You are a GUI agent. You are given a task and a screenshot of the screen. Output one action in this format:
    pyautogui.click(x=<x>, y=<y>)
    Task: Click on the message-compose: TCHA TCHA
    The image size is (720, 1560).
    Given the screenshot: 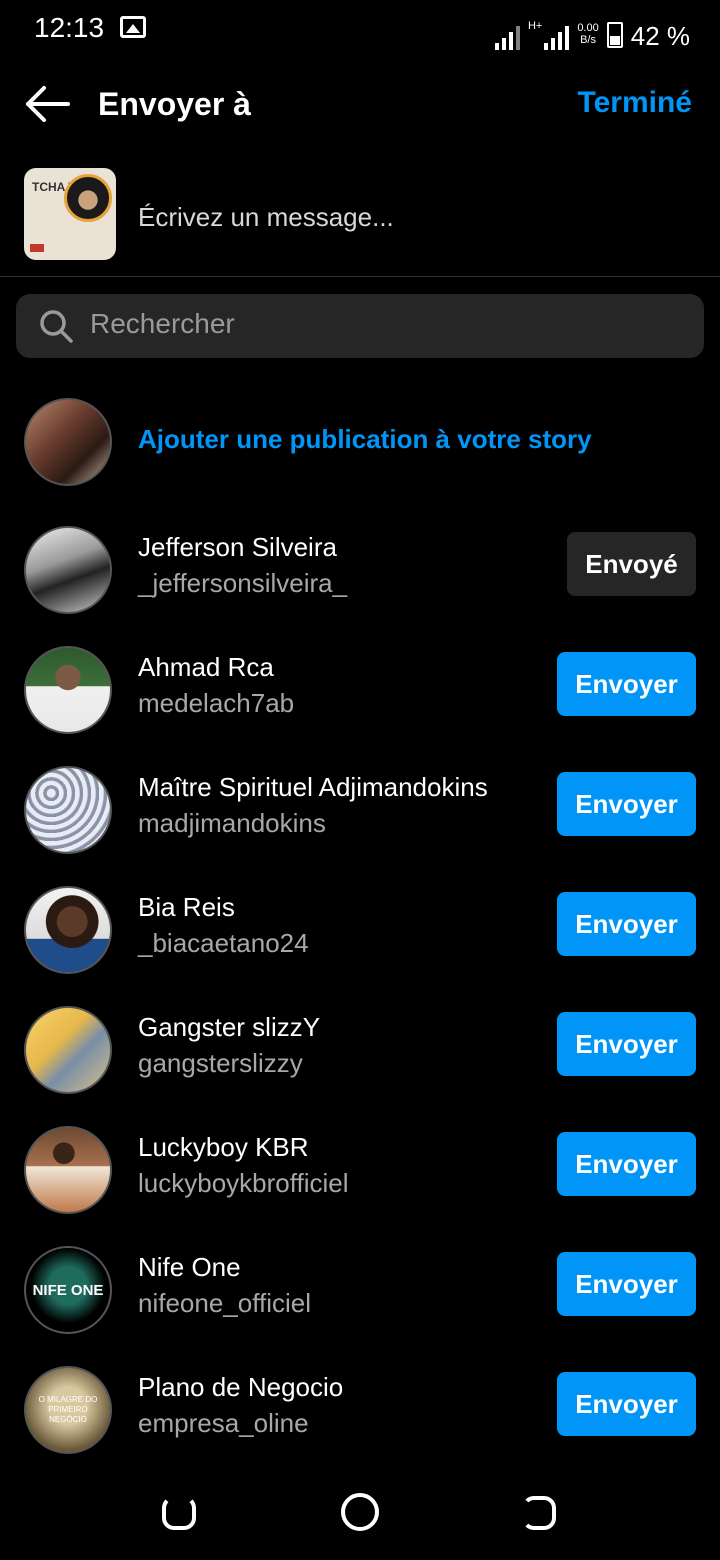 What is the action you would take?
    pyautogui.click(x=360, y=221)
    